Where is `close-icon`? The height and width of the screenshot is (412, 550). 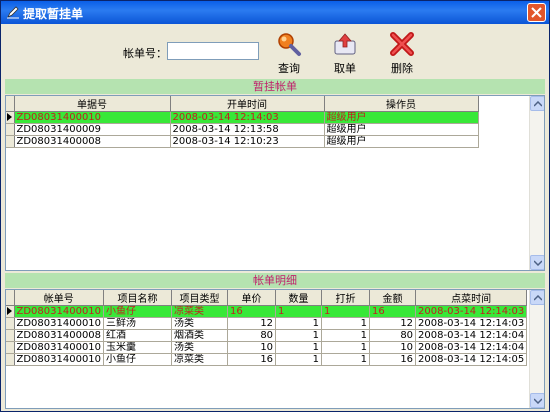
close-icon is located at coordinates (536, 12).